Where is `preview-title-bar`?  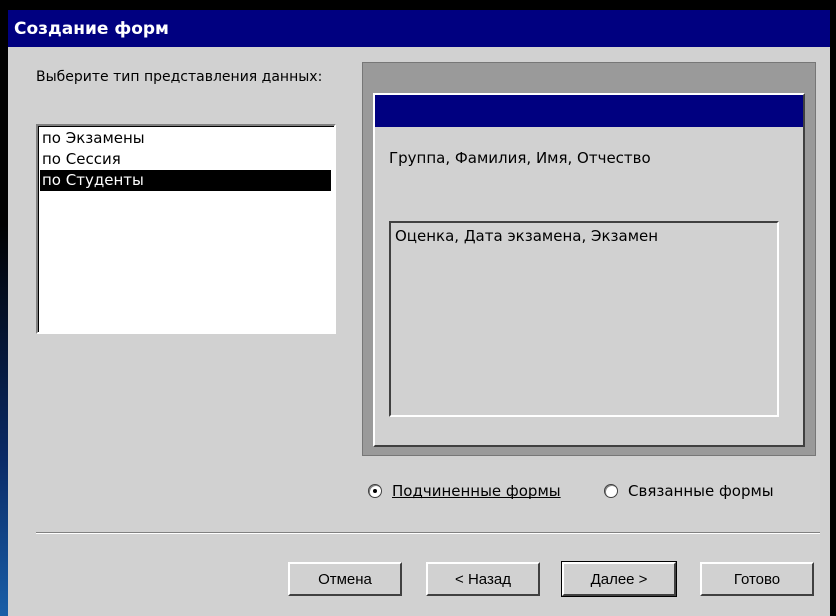
preview-title-bar is located at coordinates (589, 111).